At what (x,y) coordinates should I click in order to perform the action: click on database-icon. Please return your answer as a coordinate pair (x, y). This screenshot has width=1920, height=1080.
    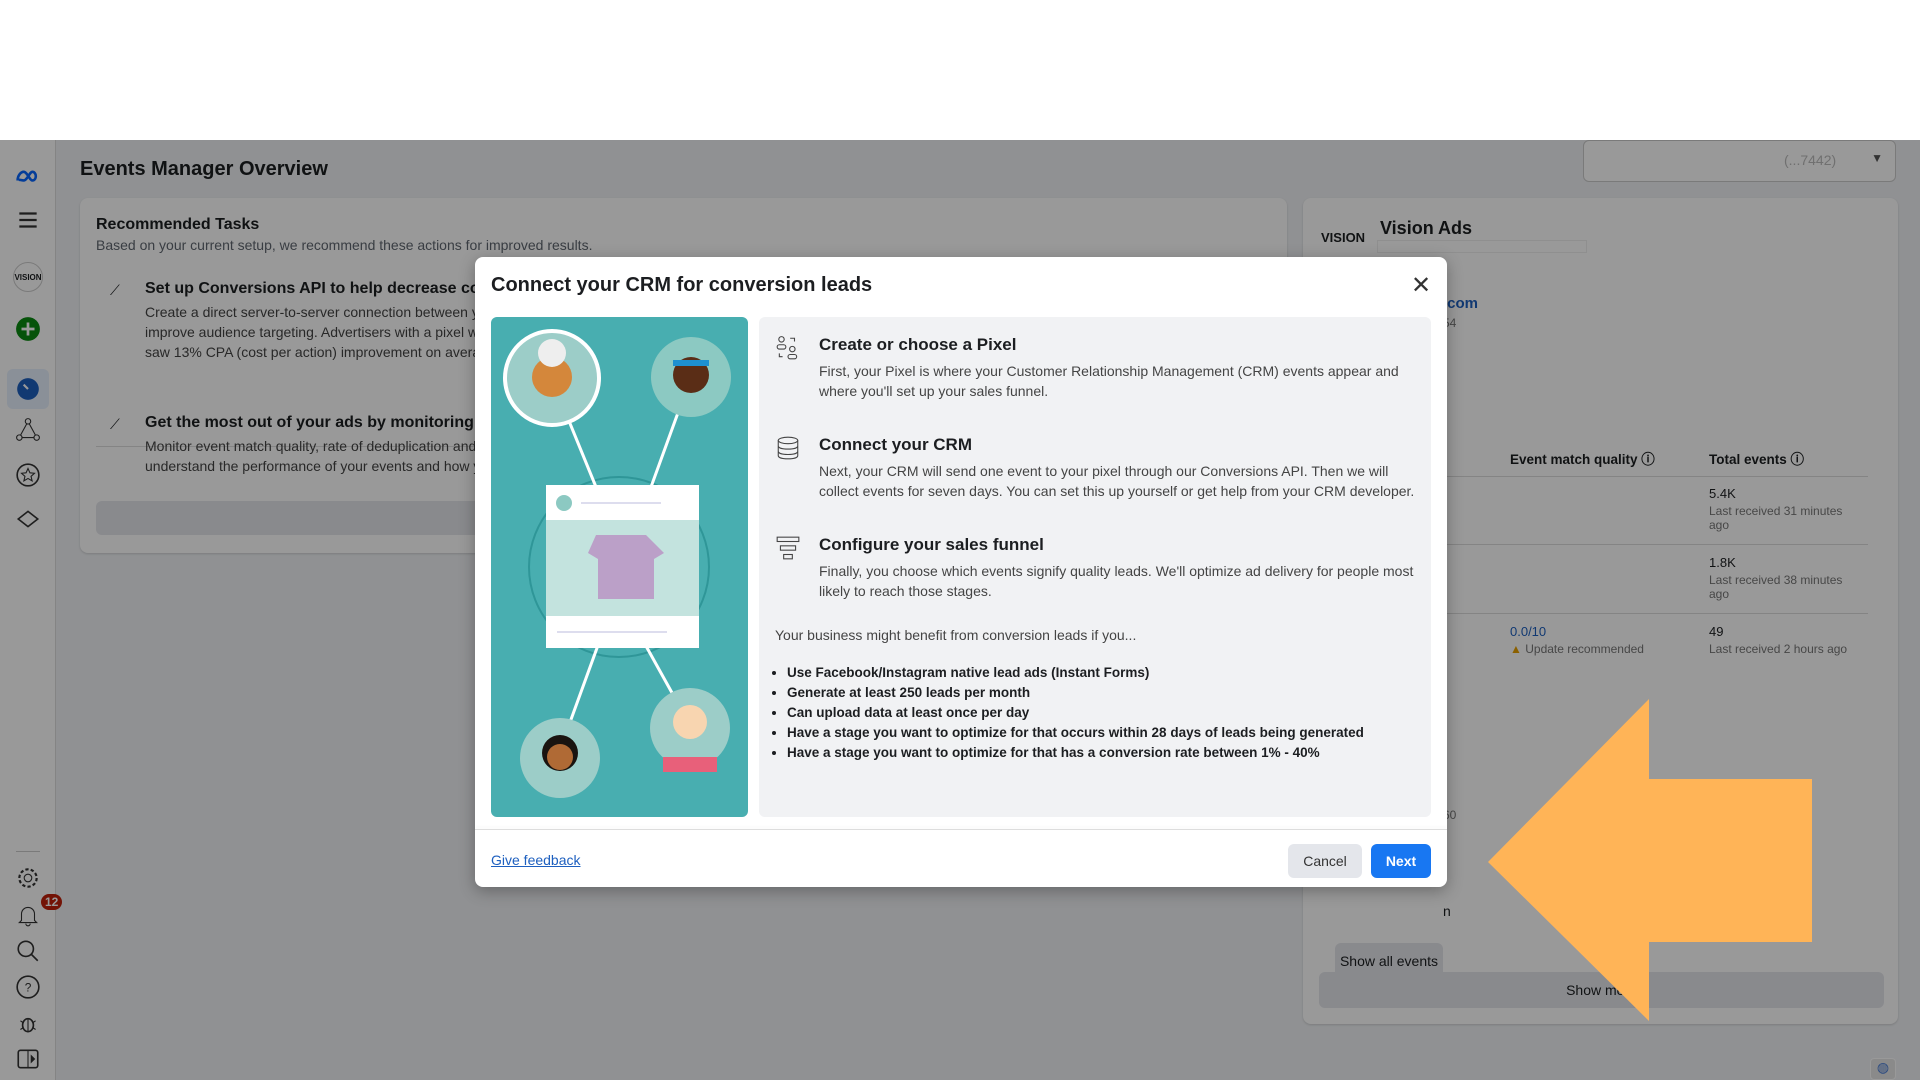
    Looking at the image, I should click on (788, 448).